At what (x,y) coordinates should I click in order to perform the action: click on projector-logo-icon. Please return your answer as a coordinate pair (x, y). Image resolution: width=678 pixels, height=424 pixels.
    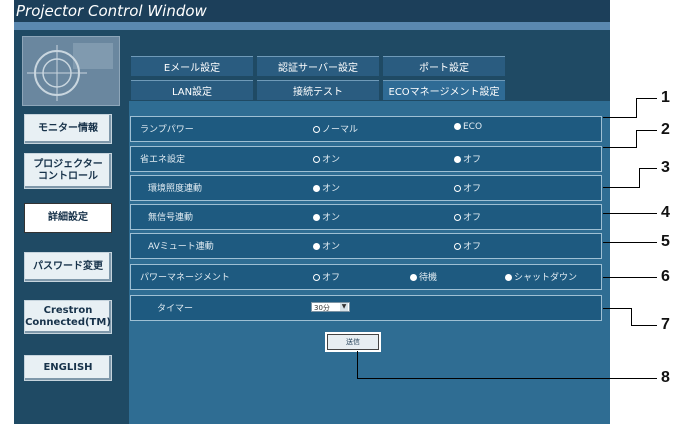
    Looking at the image, I should click on (71, 71).